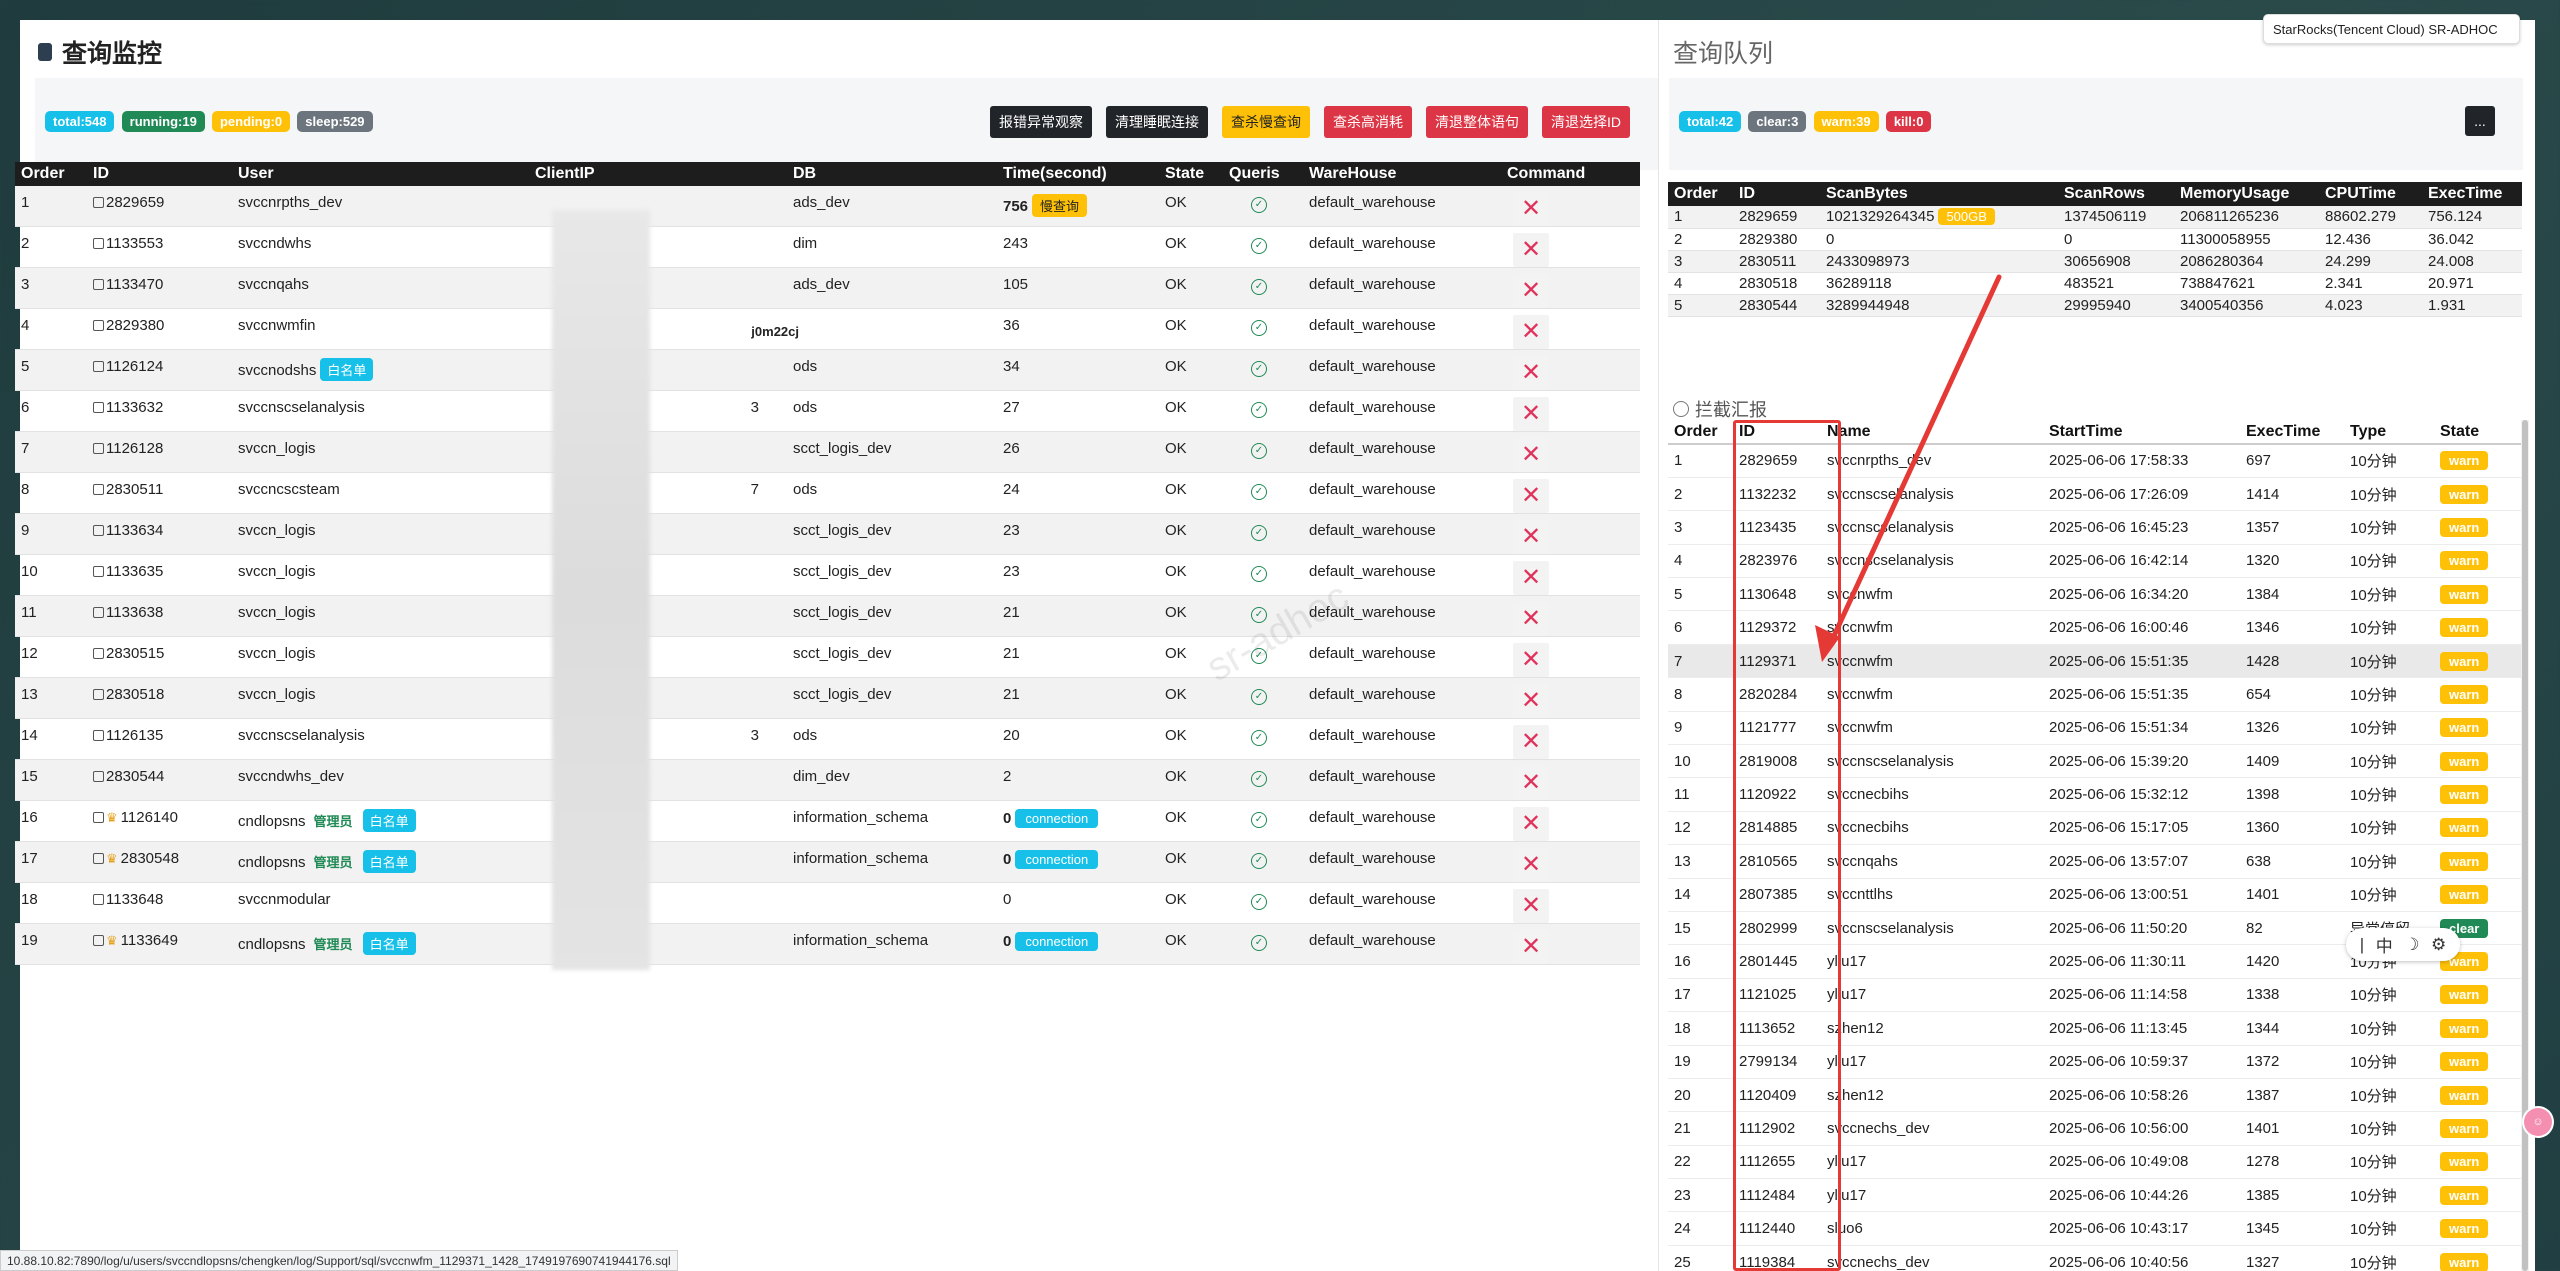 The image size is (2560, 1271). What do you see at coordinates (2411, 945) in the screenshot?
I see `moon-icon: ☽` at bounding box center [2411, 945].